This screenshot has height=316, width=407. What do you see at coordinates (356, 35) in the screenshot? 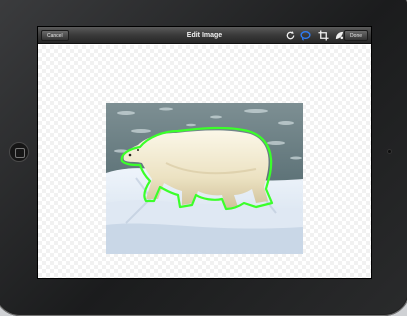
I see `done-button: Done` at bounding box center [356, 35].